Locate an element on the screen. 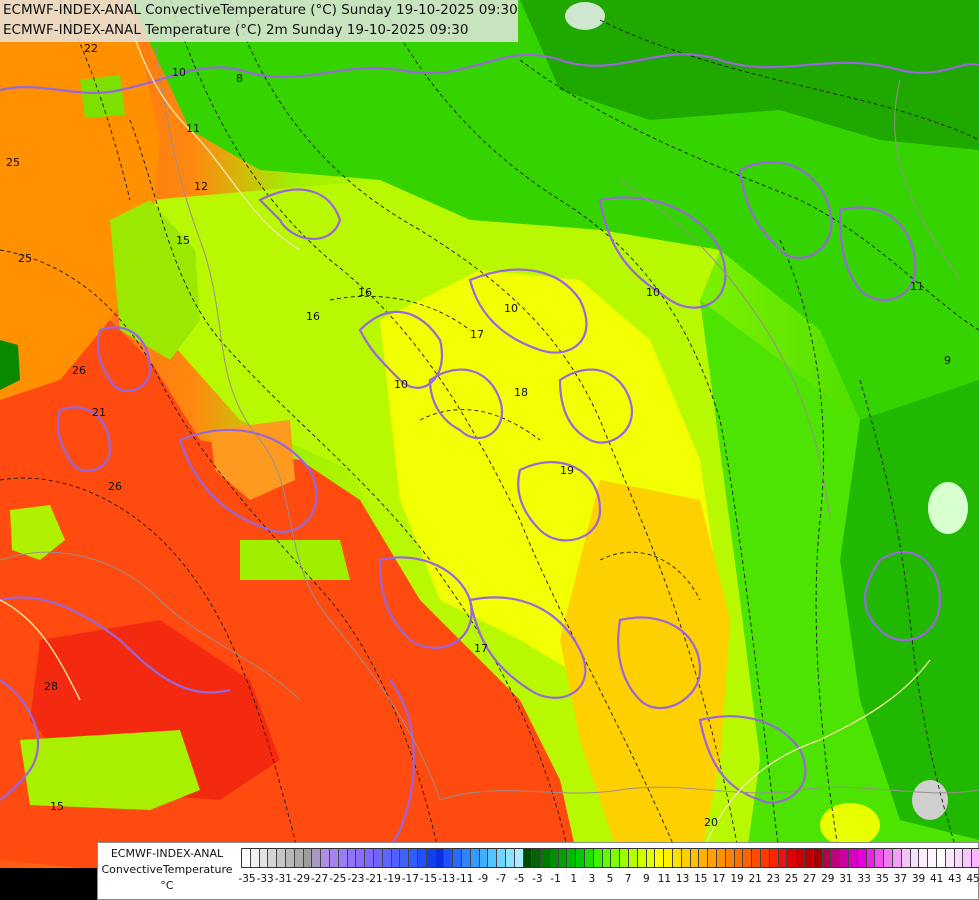  legend-tick: -7 is located at coordinates (501, 879).